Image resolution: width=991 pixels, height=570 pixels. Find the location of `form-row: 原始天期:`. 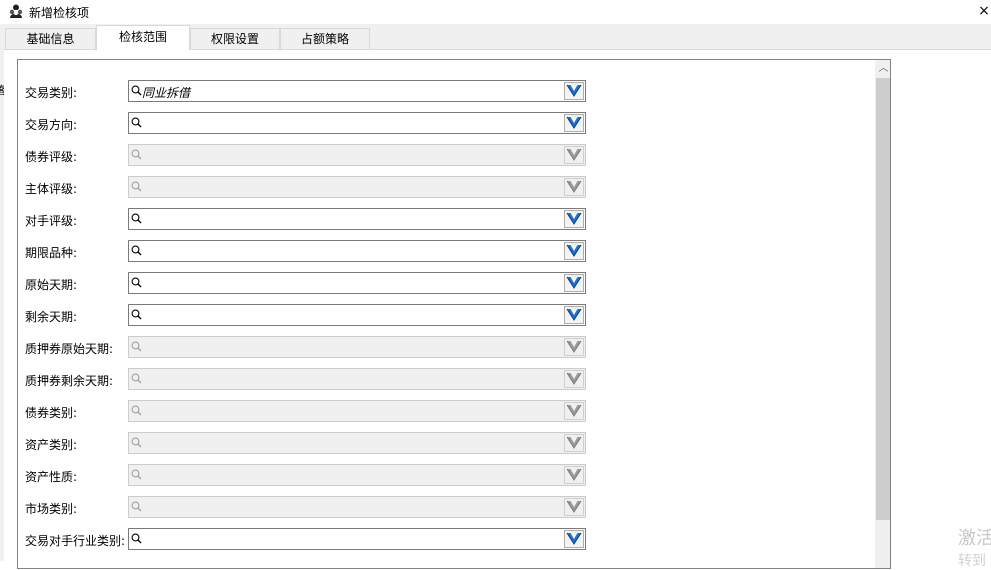

form-row: 原始天期: is located at coordinates (448, 283).